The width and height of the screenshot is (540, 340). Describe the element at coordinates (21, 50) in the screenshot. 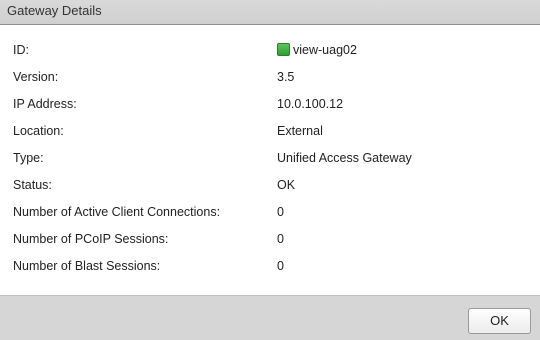

I see `detail-label: ID:` at that location.